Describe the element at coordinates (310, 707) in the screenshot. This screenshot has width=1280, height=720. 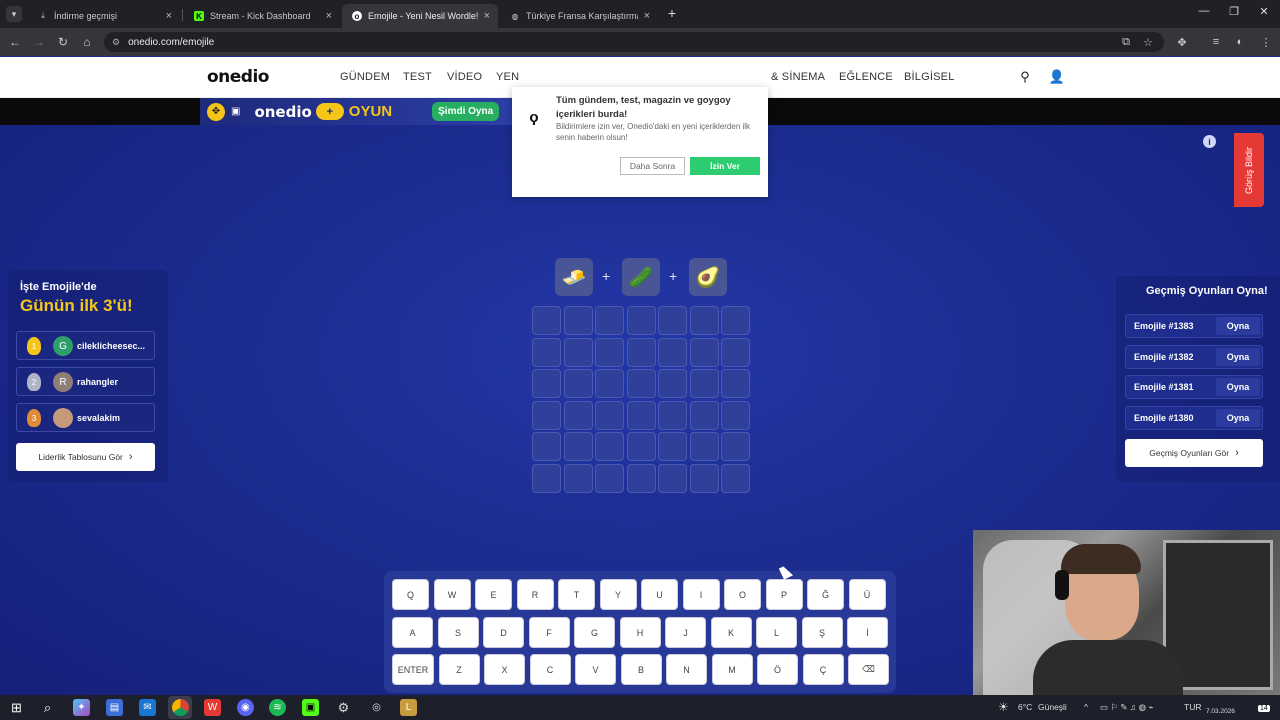
I see `kick-app-icon: ▣` at that location.